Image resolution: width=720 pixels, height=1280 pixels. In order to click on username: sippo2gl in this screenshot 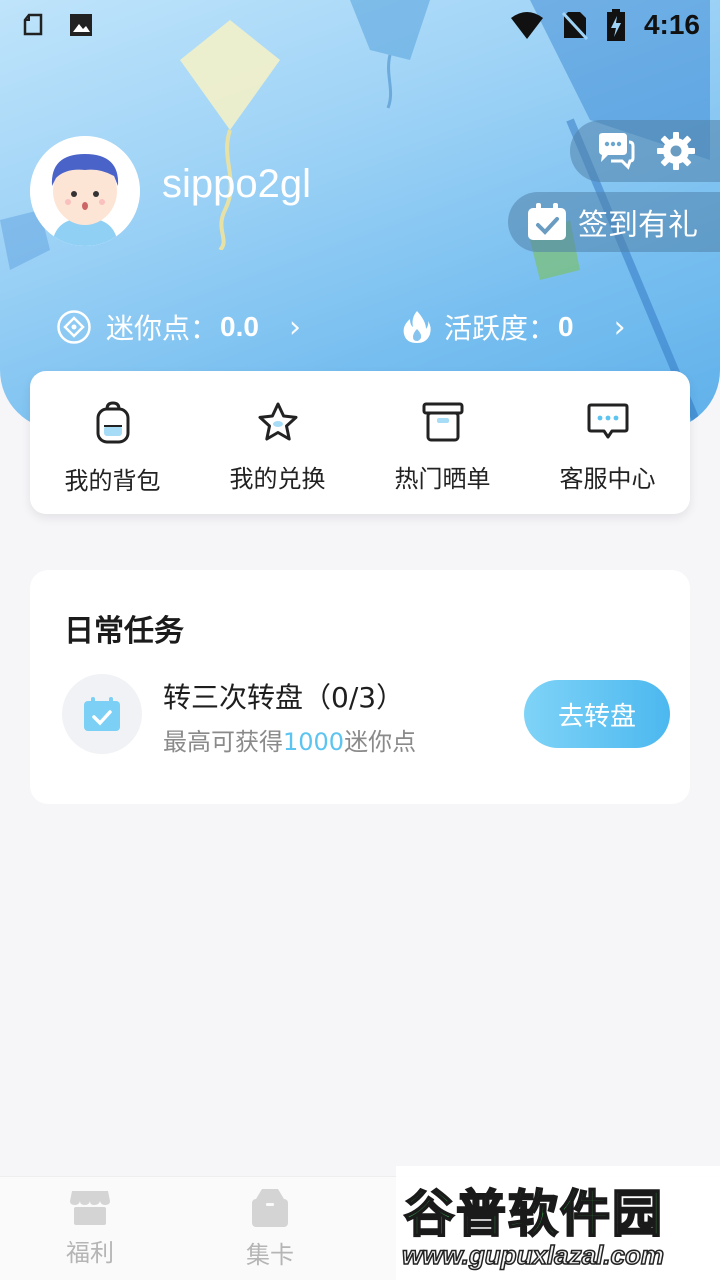, I will do `click(237, 184)`.